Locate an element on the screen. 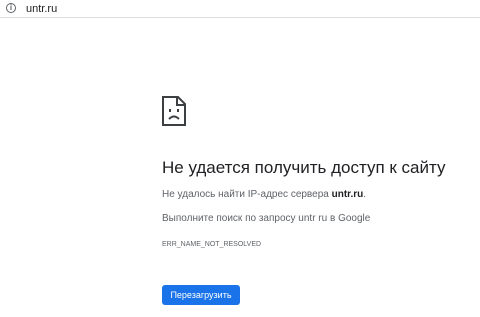 The image size is (480, 317). address-bar: i untr.ru is located at coordinates (240, 9).